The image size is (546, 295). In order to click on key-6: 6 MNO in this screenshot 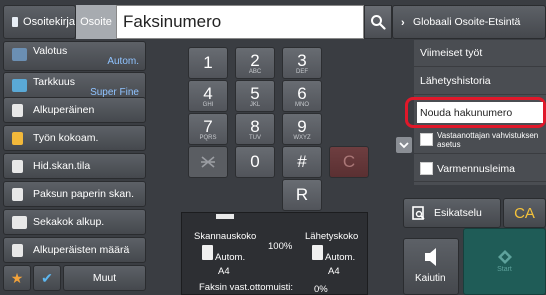, I will do `click(302, 96)`.